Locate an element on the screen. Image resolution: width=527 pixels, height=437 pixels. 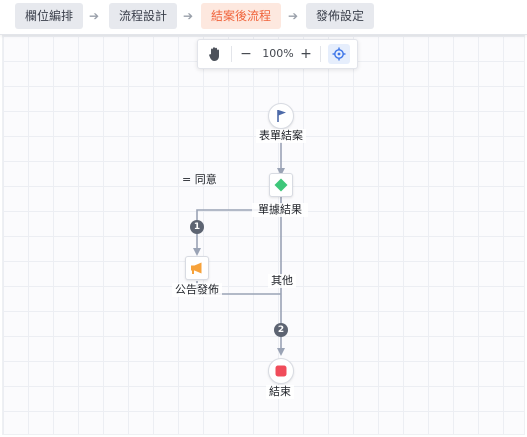
start-node-label: 表單結案 is located at coordinates (281, 136).